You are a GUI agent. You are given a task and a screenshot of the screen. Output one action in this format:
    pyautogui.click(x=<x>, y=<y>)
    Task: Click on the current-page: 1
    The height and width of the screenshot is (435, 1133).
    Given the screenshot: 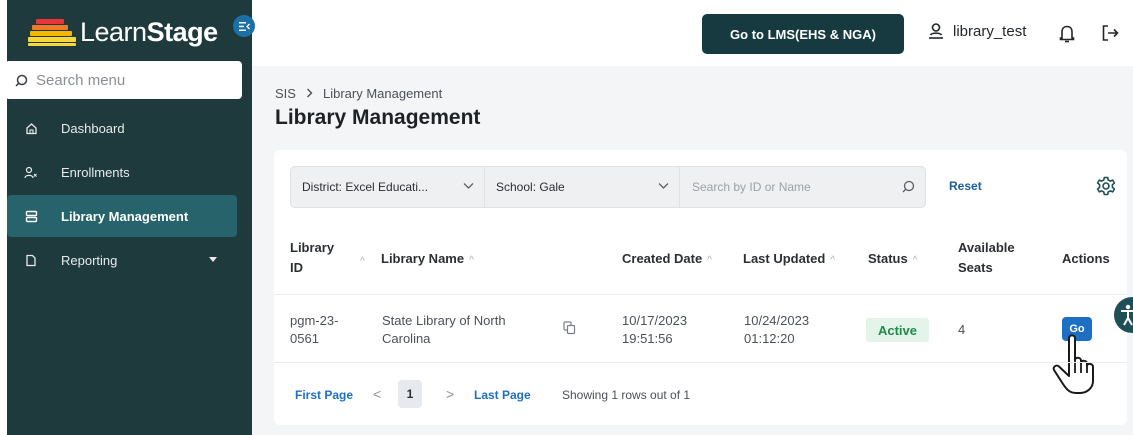 What is the action you would take?
    pyautogui.click(x=410, y=394)
    